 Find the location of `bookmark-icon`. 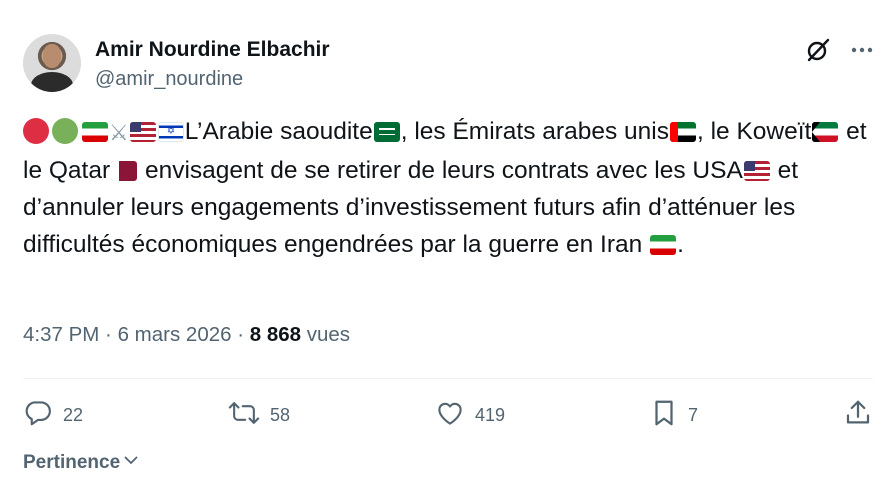

bookmark-icon is located at coordinates (664, 415).